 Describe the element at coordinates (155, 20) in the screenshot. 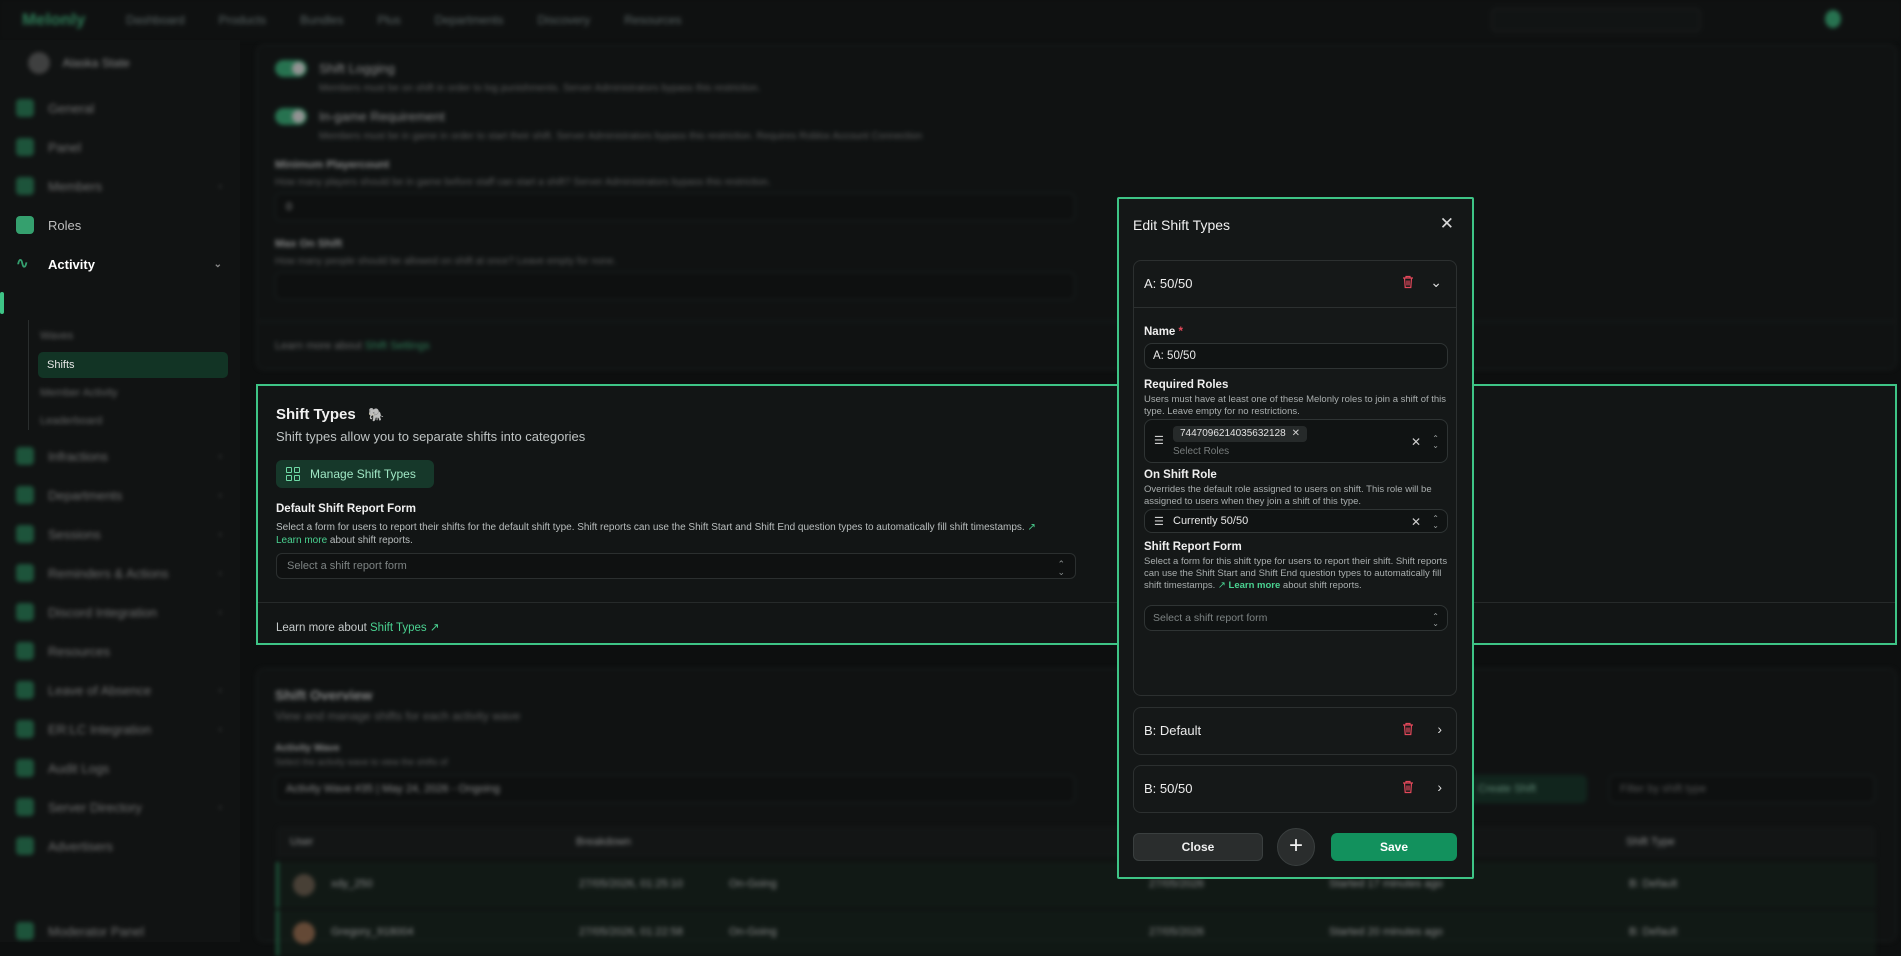

I see `nav-dashboard: Dashboard` at that location.